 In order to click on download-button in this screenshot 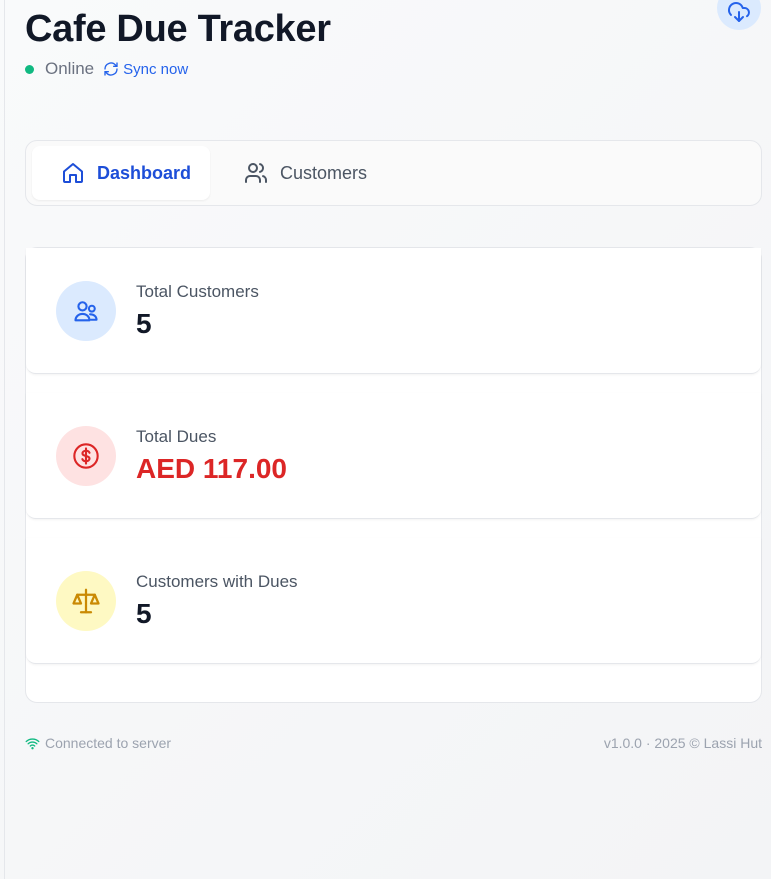, I will do `click(739, 15)`.